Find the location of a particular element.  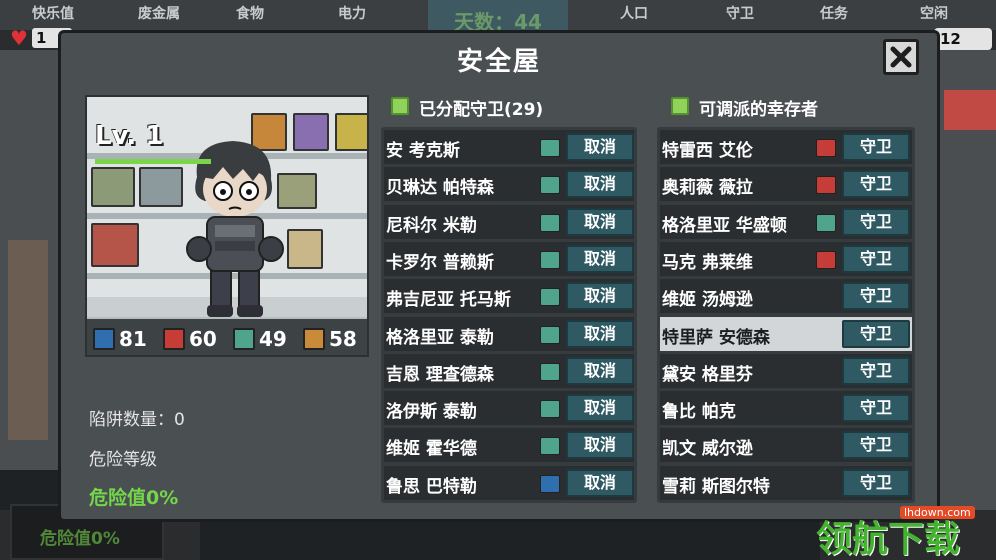

hud-label-tasks: 任务 is located at coordinates (834, 14).